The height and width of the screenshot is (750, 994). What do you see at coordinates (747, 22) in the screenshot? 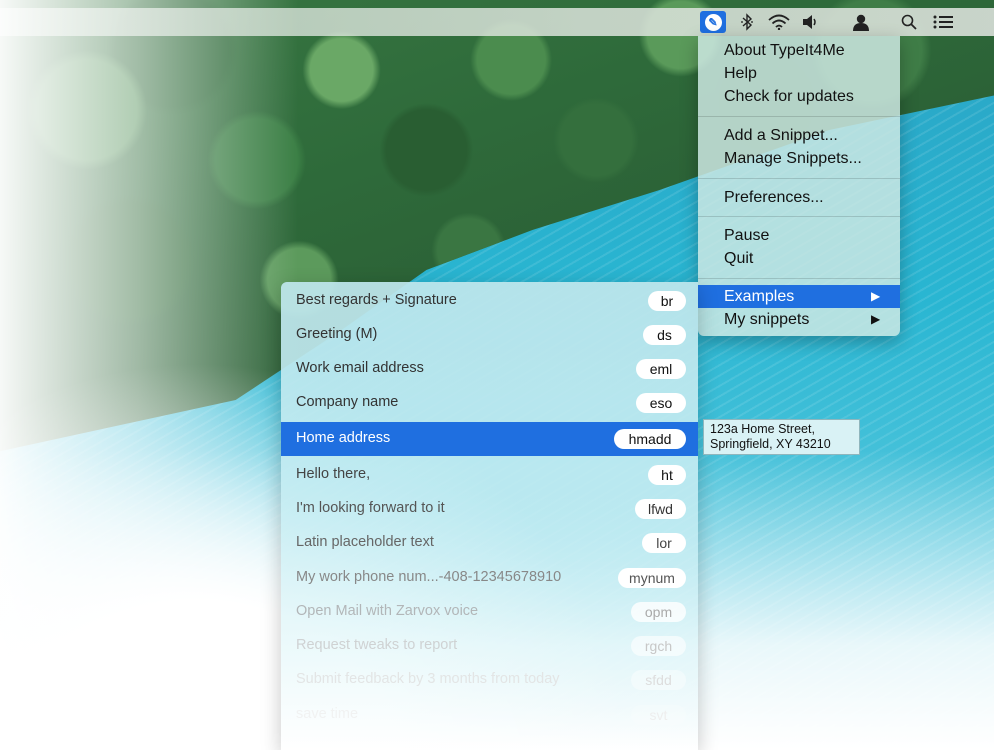
I see `bluetooth-icon` at bounding box center [747, 22].